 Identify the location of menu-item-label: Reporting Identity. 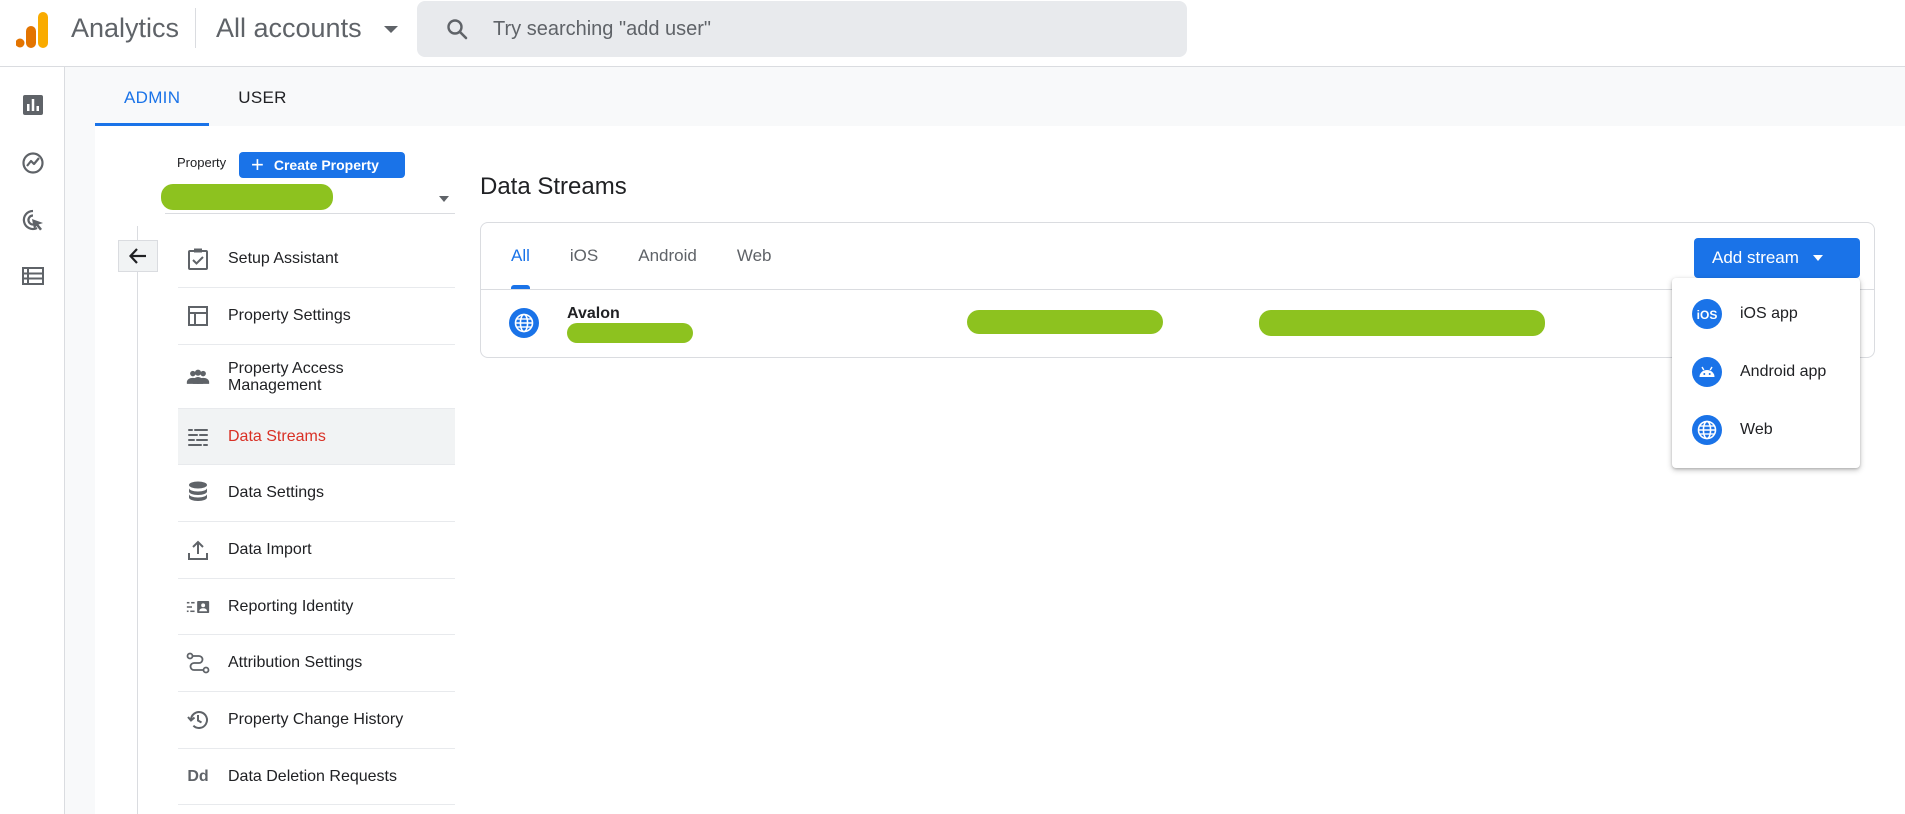
(291, 606).